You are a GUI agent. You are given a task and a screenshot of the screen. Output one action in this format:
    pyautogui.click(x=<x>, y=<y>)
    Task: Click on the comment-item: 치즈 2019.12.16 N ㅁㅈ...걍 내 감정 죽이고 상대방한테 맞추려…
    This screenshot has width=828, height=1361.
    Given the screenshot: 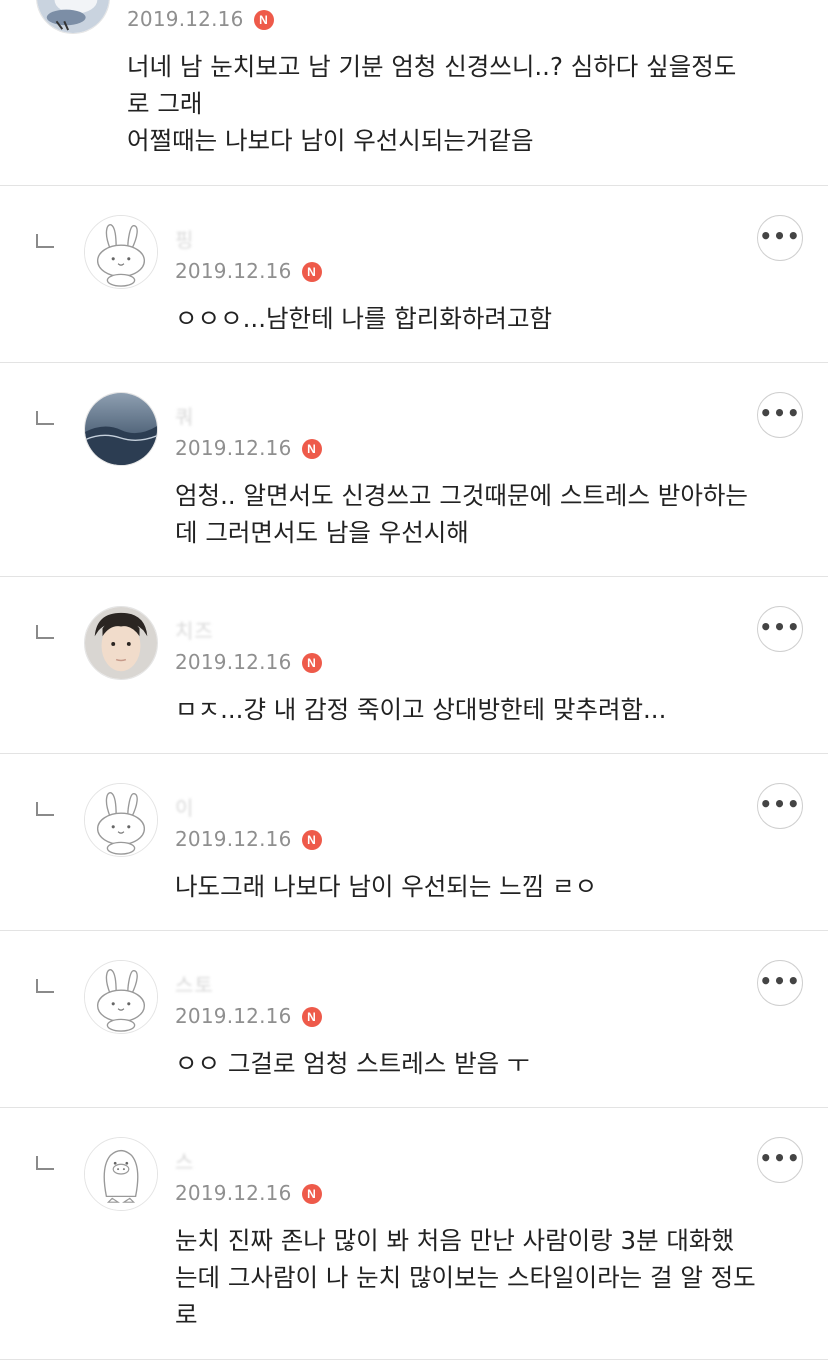 What is the action you would take?
    pyautogui.click(x=414, y=665)
    